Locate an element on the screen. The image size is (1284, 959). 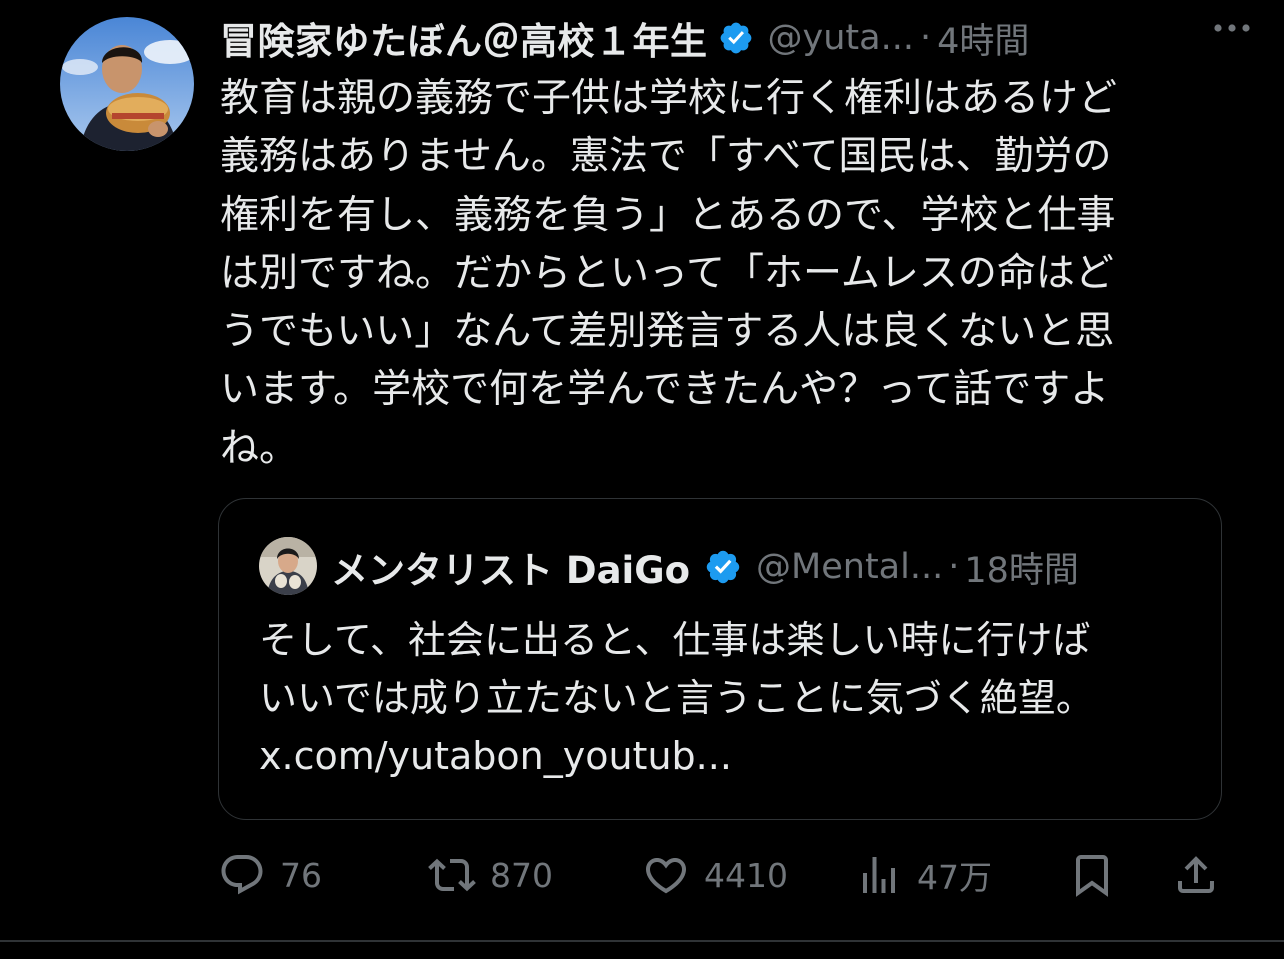
bookmark-icon is located at coordinates (1092, 876).